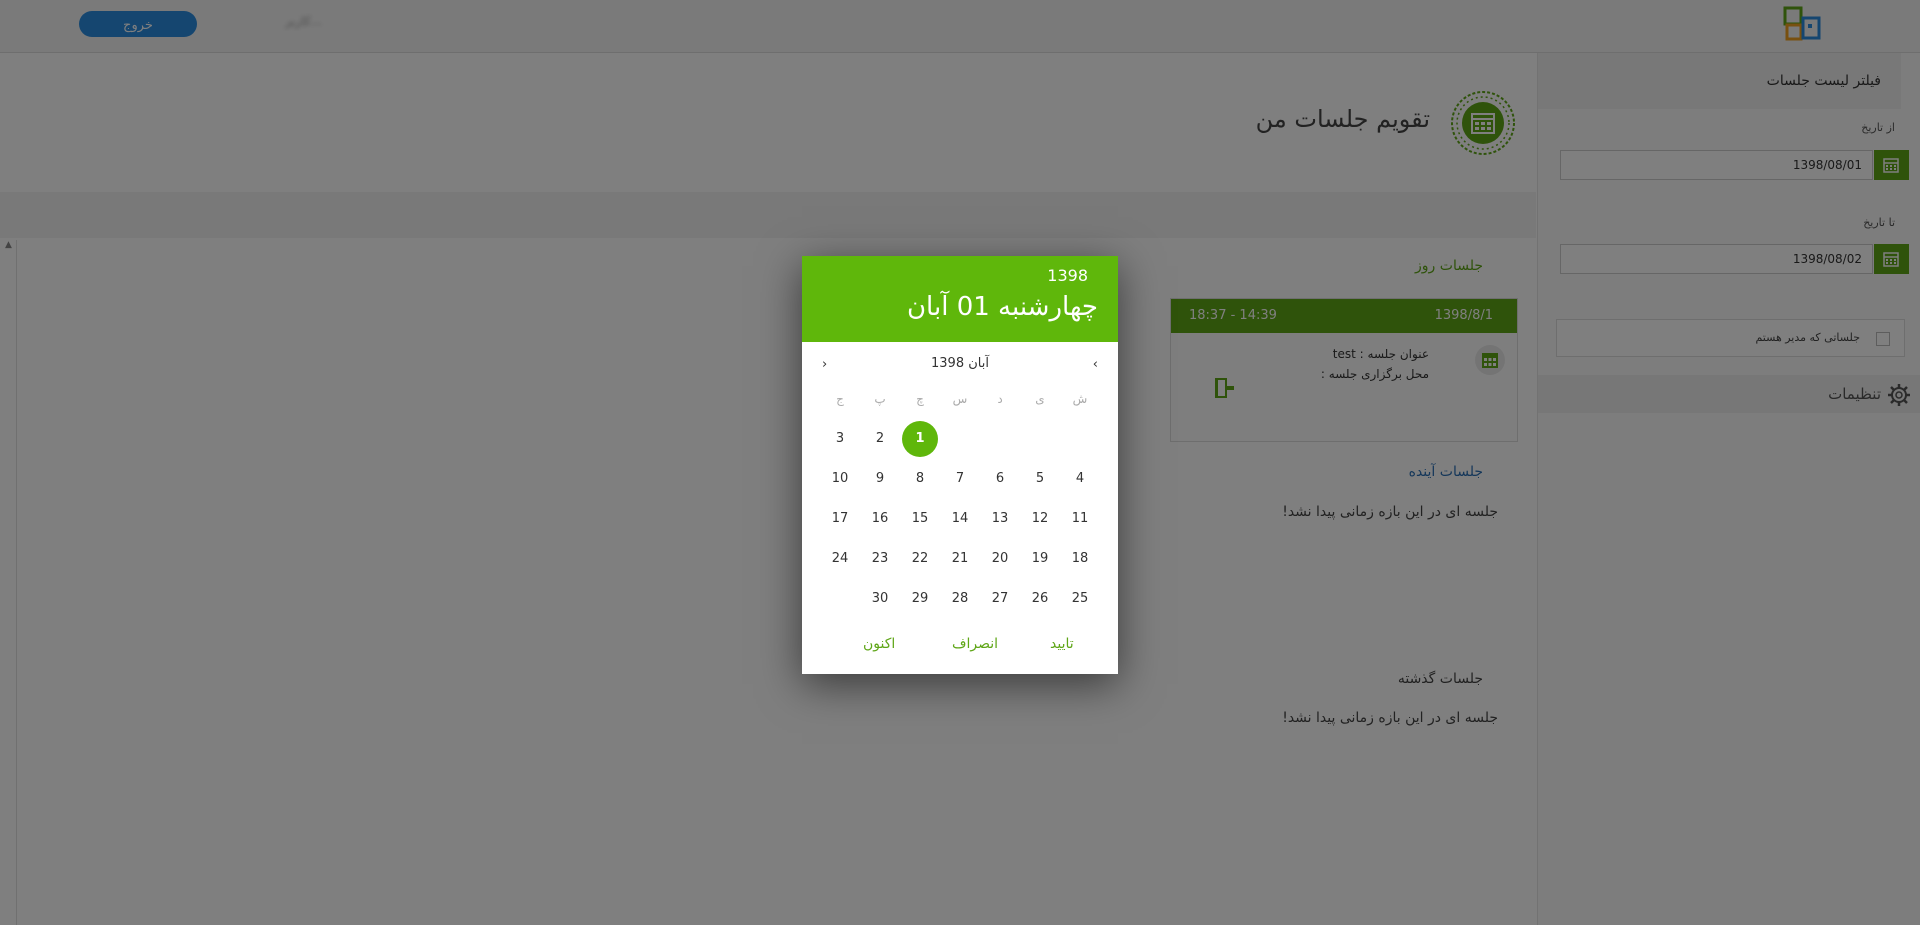 This screenshot has width=1920, height=925. I want to click on calendar-day: 15, so click(920, 519).